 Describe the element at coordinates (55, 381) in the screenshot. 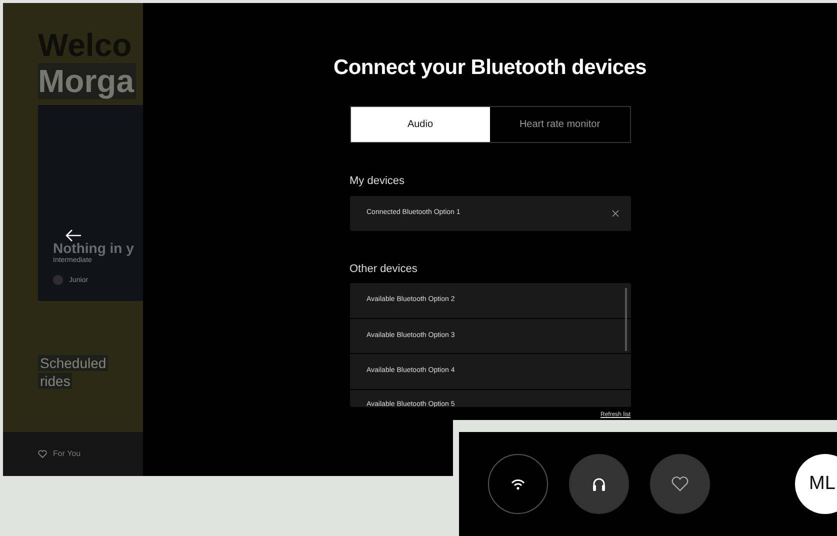

I see `section-heading: rides` at that location.